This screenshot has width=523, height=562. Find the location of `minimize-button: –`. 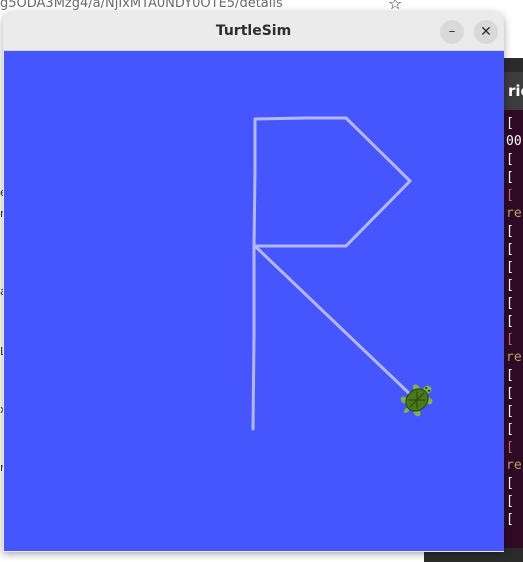

minimize-button: – is located at coordinates (452, 32).